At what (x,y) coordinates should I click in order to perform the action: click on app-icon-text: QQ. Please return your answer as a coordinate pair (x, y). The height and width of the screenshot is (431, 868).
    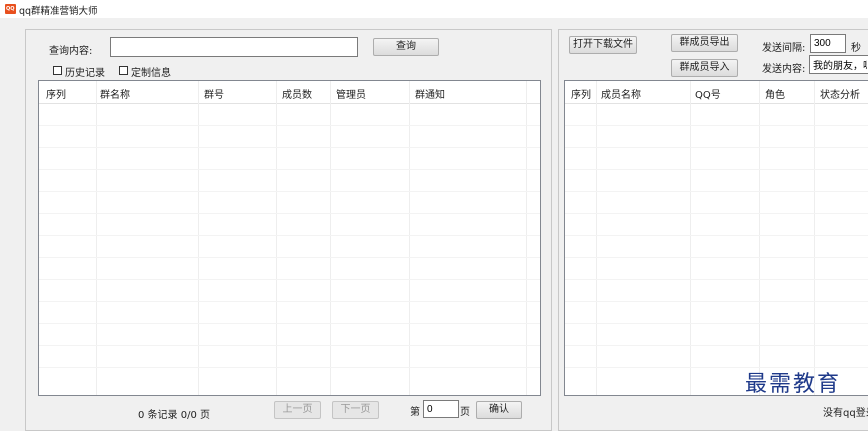
    Looking at the image, I should click on (10, 9).